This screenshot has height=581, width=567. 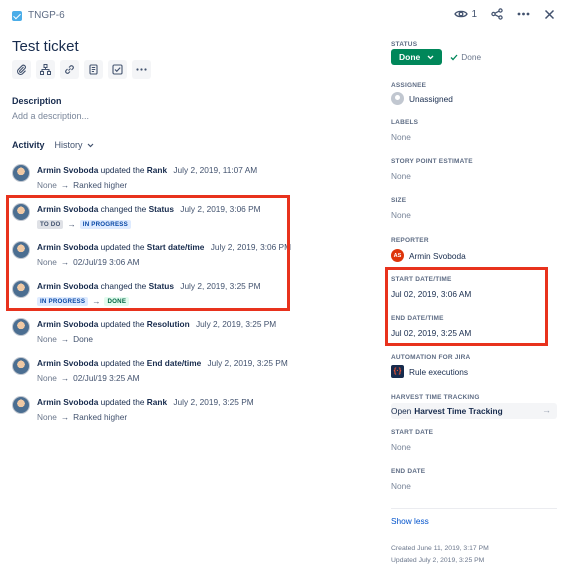 I want to click on assignee-field: Unassigned, so click(x=422, y=98).